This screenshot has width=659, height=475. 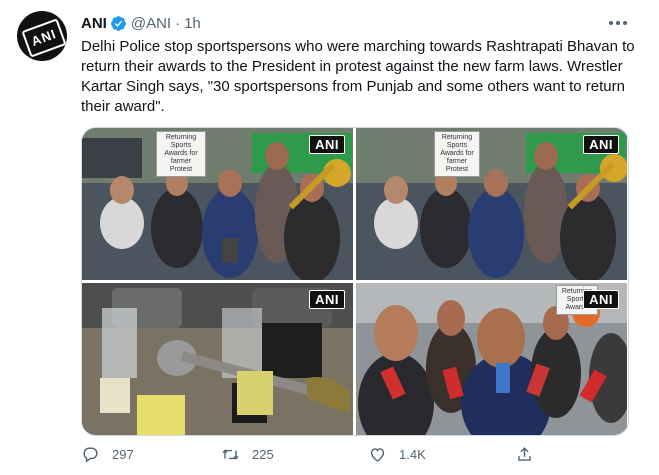 I want to click on retweet-icon, so click(x=230, y=454).